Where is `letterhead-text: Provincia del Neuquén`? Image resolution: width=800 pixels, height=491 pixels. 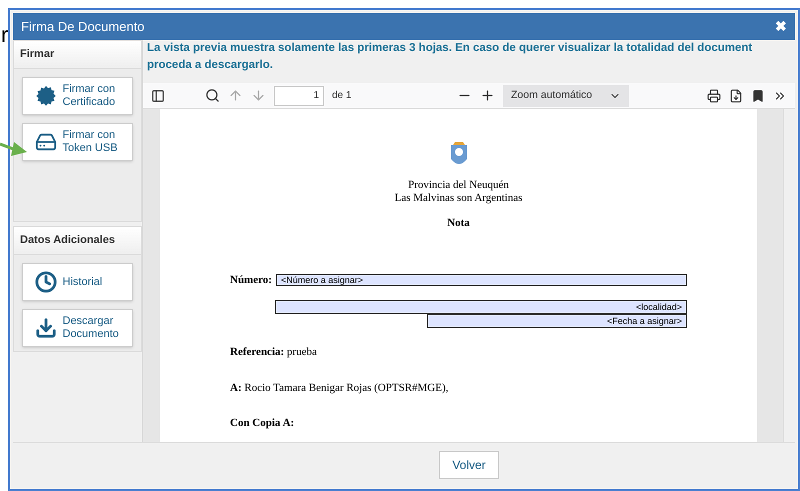 letterhead-text: Provincia del Neuquén is located at coordinates (458, 185).